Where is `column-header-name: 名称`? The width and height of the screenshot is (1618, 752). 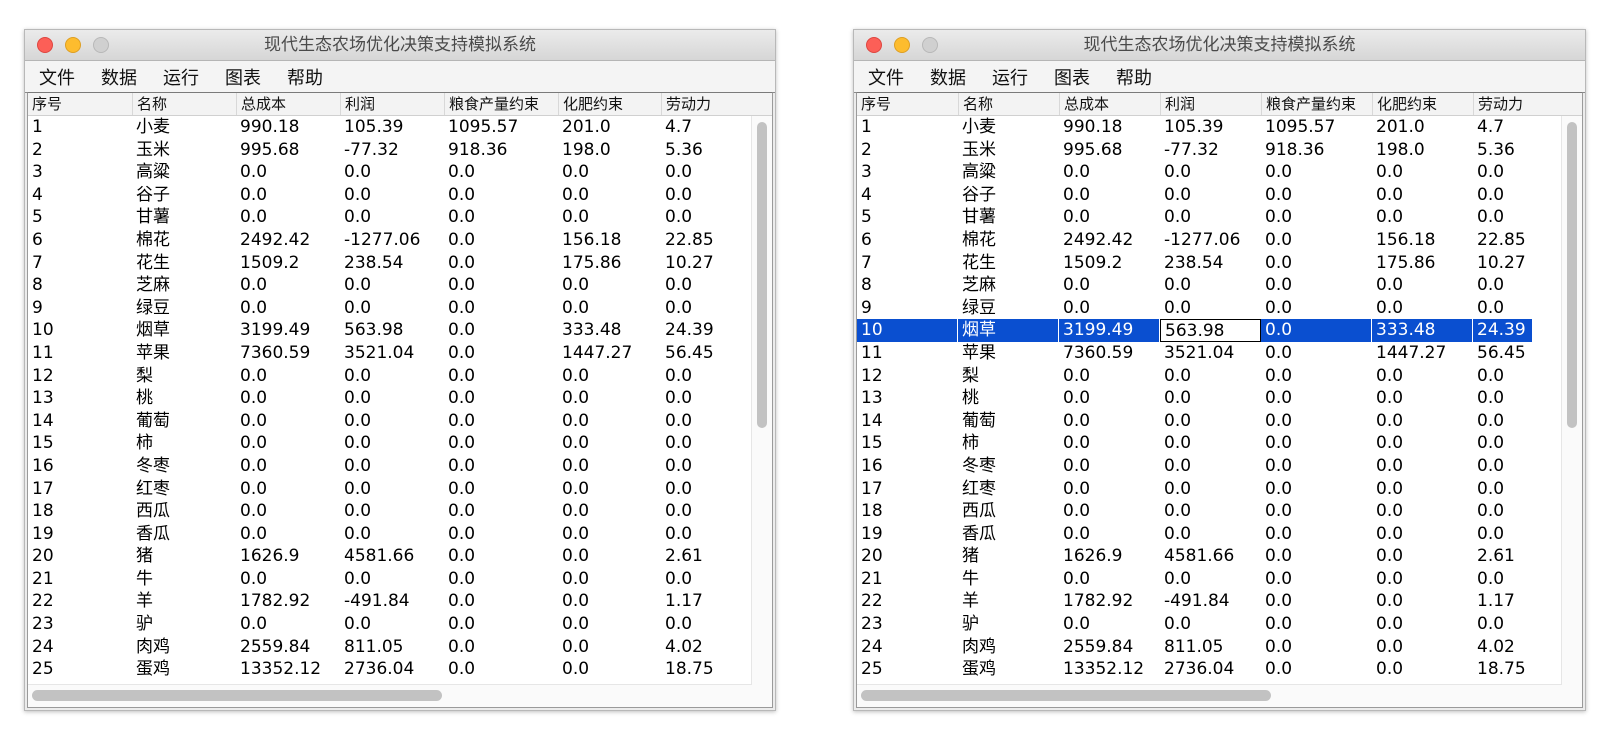
column-header-name: 名称 is located at coordinates (184, 104).